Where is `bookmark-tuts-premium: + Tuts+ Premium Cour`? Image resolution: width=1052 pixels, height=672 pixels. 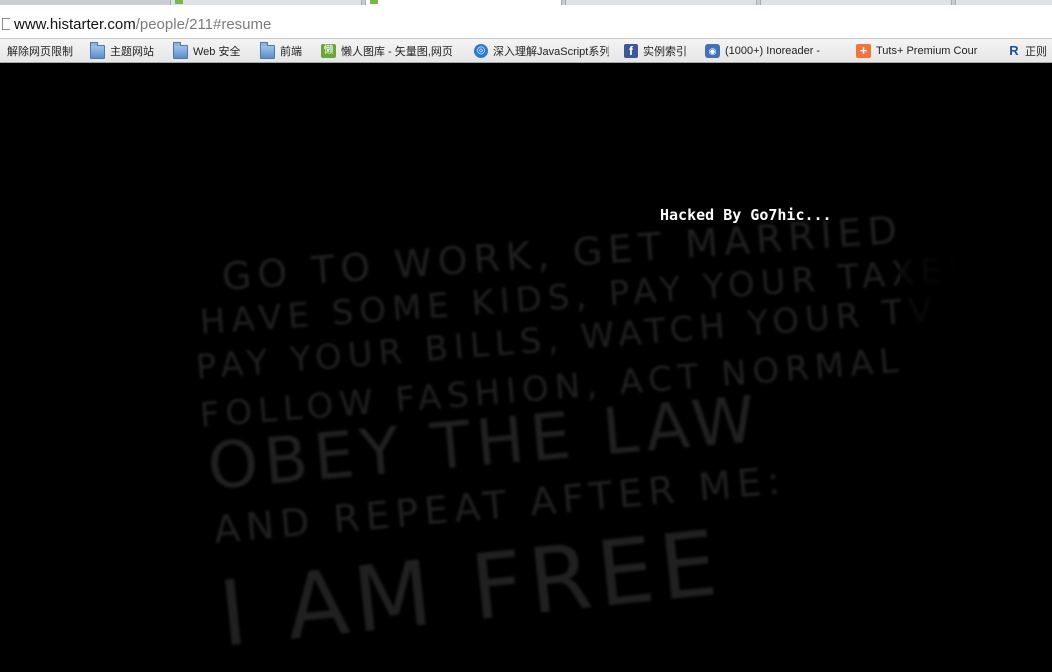 bookmark-tuts-premium: + Tuts+ Premium Cour is located at coordinates (925, 50).